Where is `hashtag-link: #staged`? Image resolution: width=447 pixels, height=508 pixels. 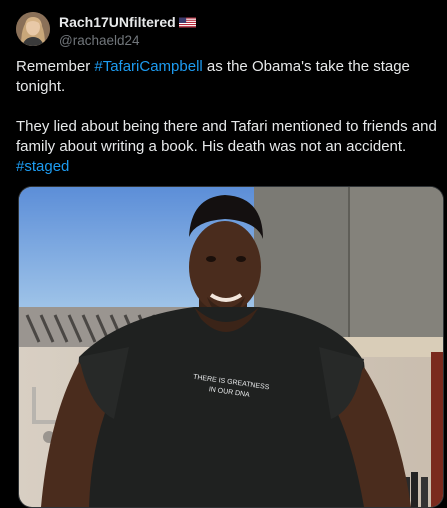 hashtag-link: #staged is located at coordinates (42, 166).